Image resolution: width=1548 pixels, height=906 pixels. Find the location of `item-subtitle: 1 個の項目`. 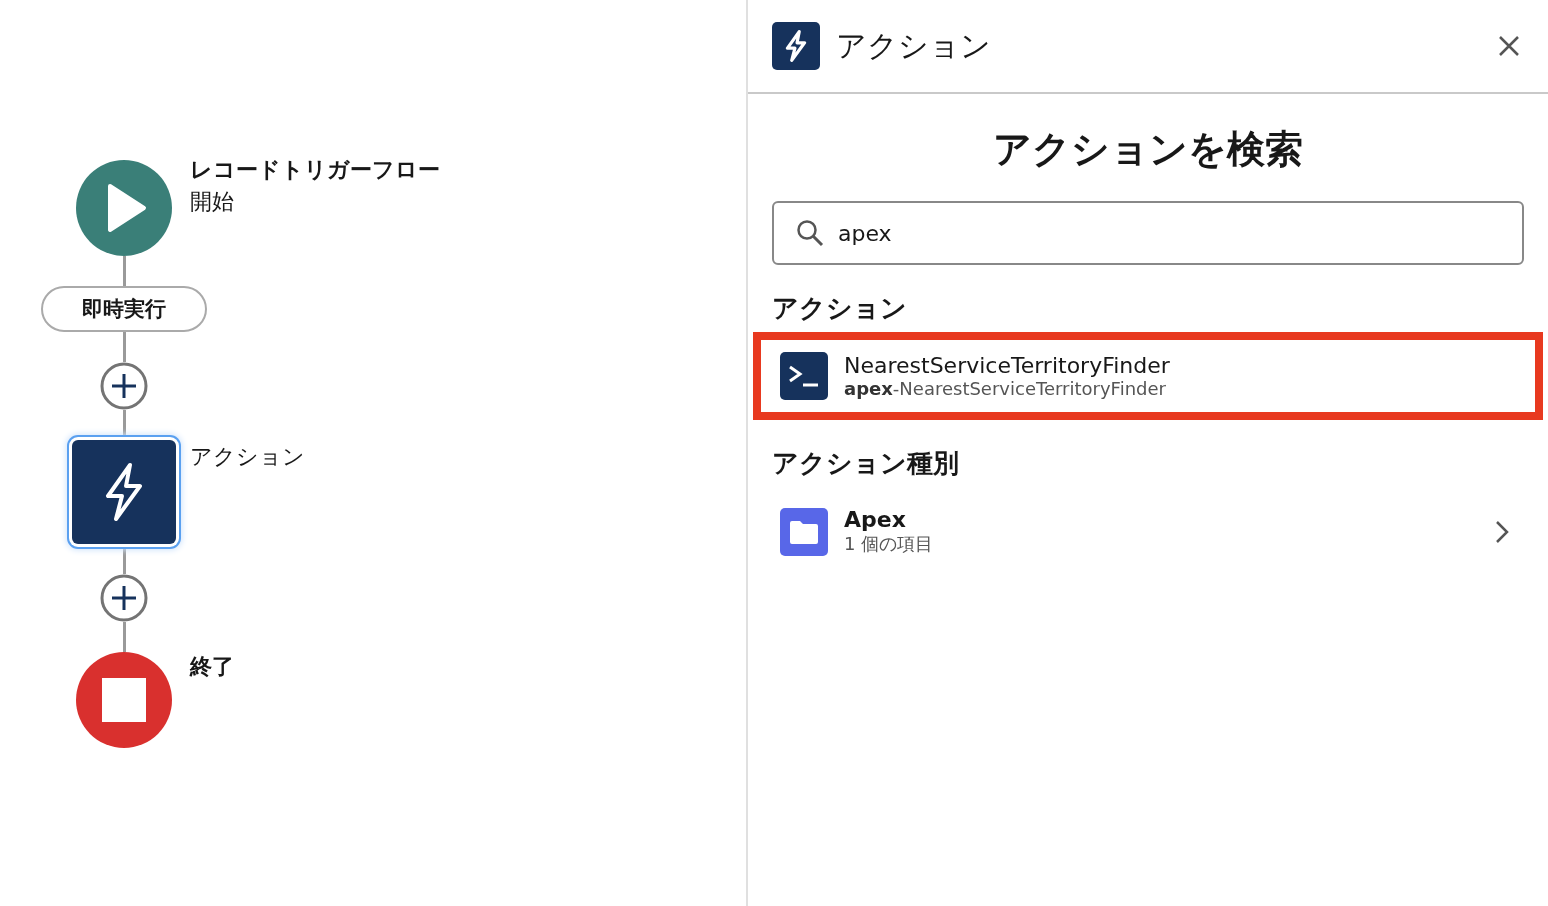

item-subtitle: 1 個の項目 is located at coordinates (889, 544).